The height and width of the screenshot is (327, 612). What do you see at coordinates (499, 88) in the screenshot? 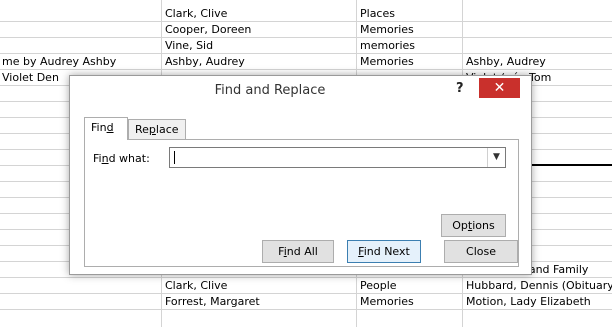
I see `close-icon: ✕` at bounding box center [499, 88].